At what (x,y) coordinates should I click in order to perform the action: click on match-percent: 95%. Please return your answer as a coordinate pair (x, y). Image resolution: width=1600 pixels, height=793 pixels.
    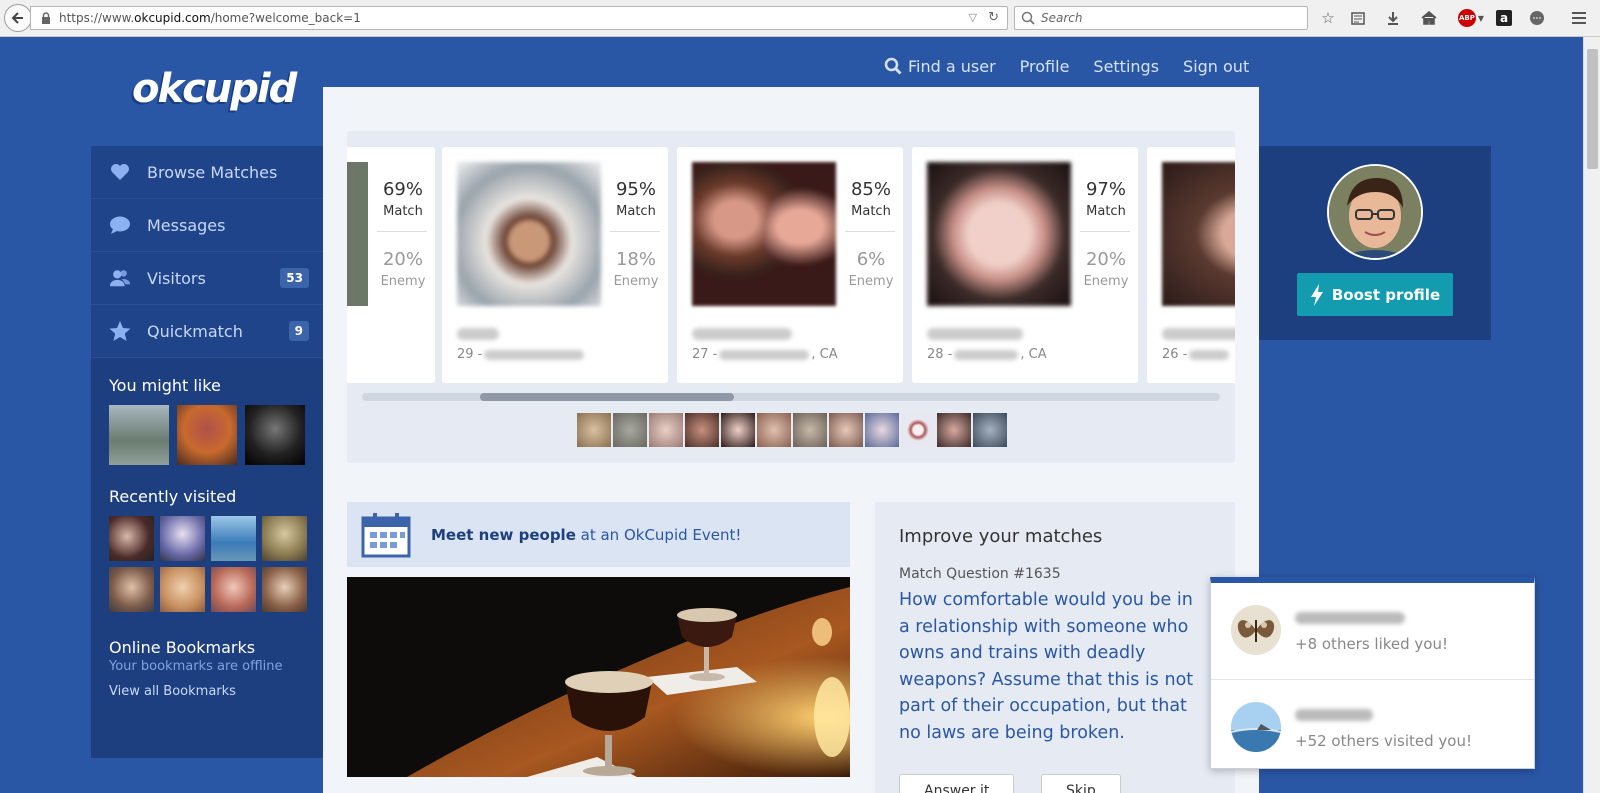
    Looking at the image, I should click on (635, 189).